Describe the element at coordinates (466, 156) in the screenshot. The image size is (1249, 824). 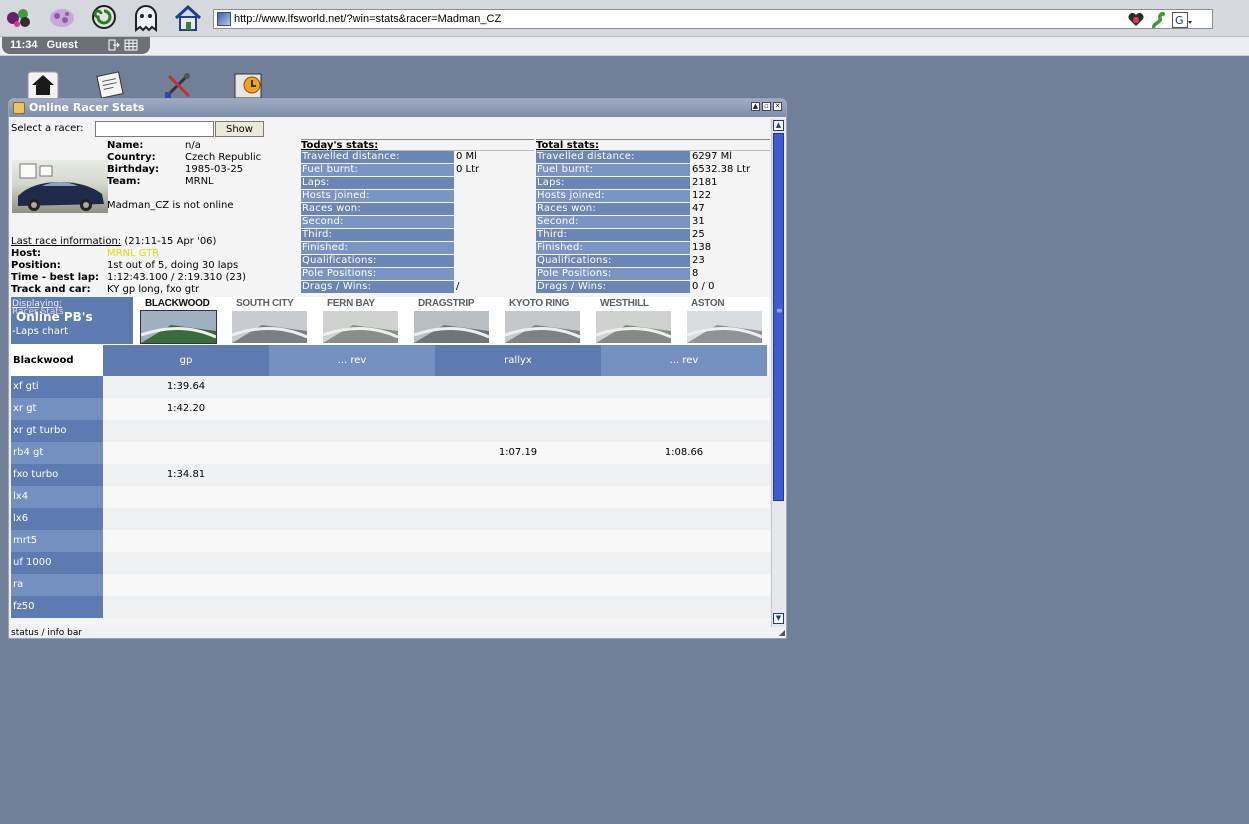
I see `stats-value: 0 Ml` at that location.